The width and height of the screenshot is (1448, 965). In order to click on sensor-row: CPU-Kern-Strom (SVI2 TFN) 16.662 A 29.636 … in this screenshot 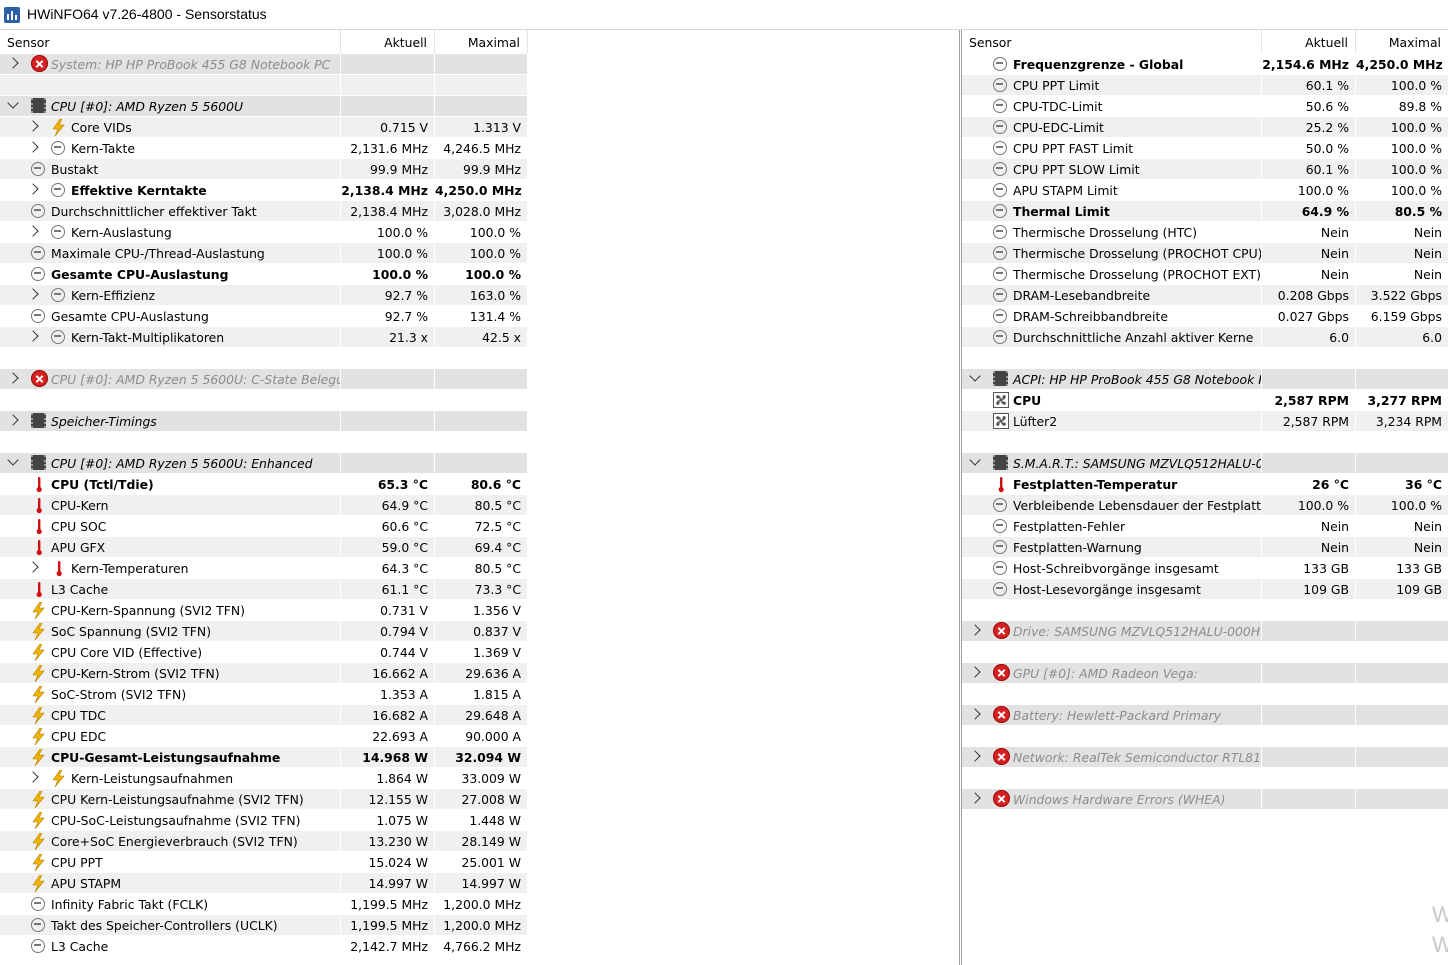, I will do `click(479, 673)`.